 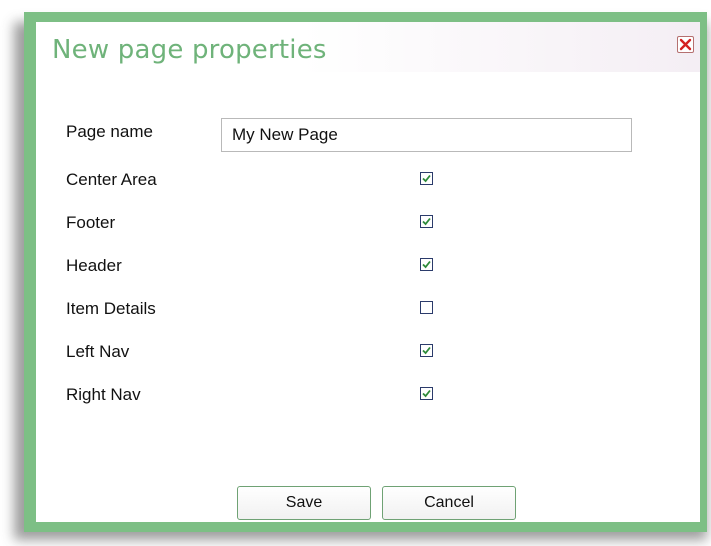 What do you see at coordinates (304, 503) in the screenshot?
I see `save-button: Save` at bounding box center [304, 503].